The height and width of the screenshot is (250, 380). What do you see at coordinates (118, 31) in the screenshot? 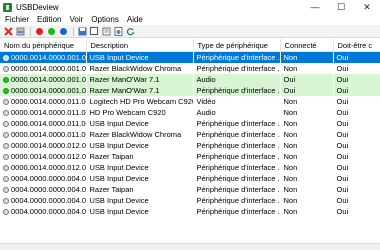
I see `html-report-icon` at bounding box center [118, 31].